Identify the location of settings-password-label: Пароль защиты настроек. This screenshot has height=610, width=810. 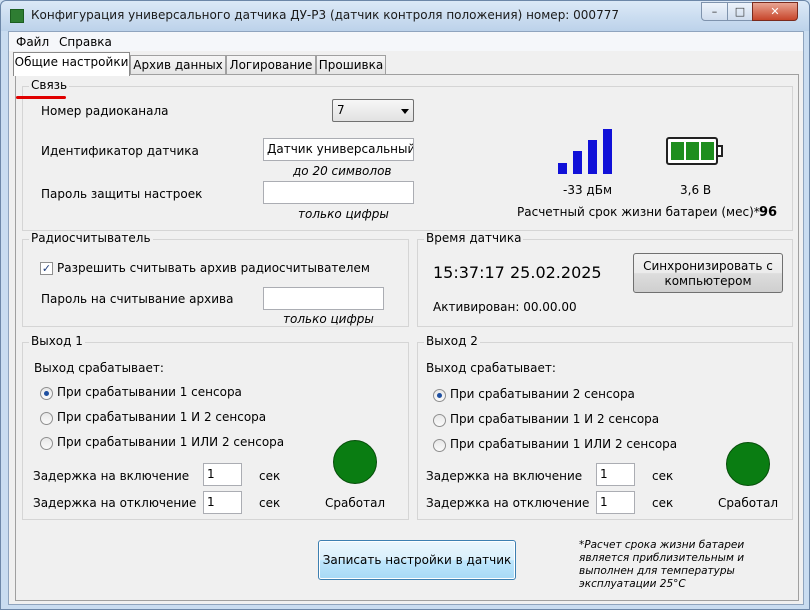
(122, 194).